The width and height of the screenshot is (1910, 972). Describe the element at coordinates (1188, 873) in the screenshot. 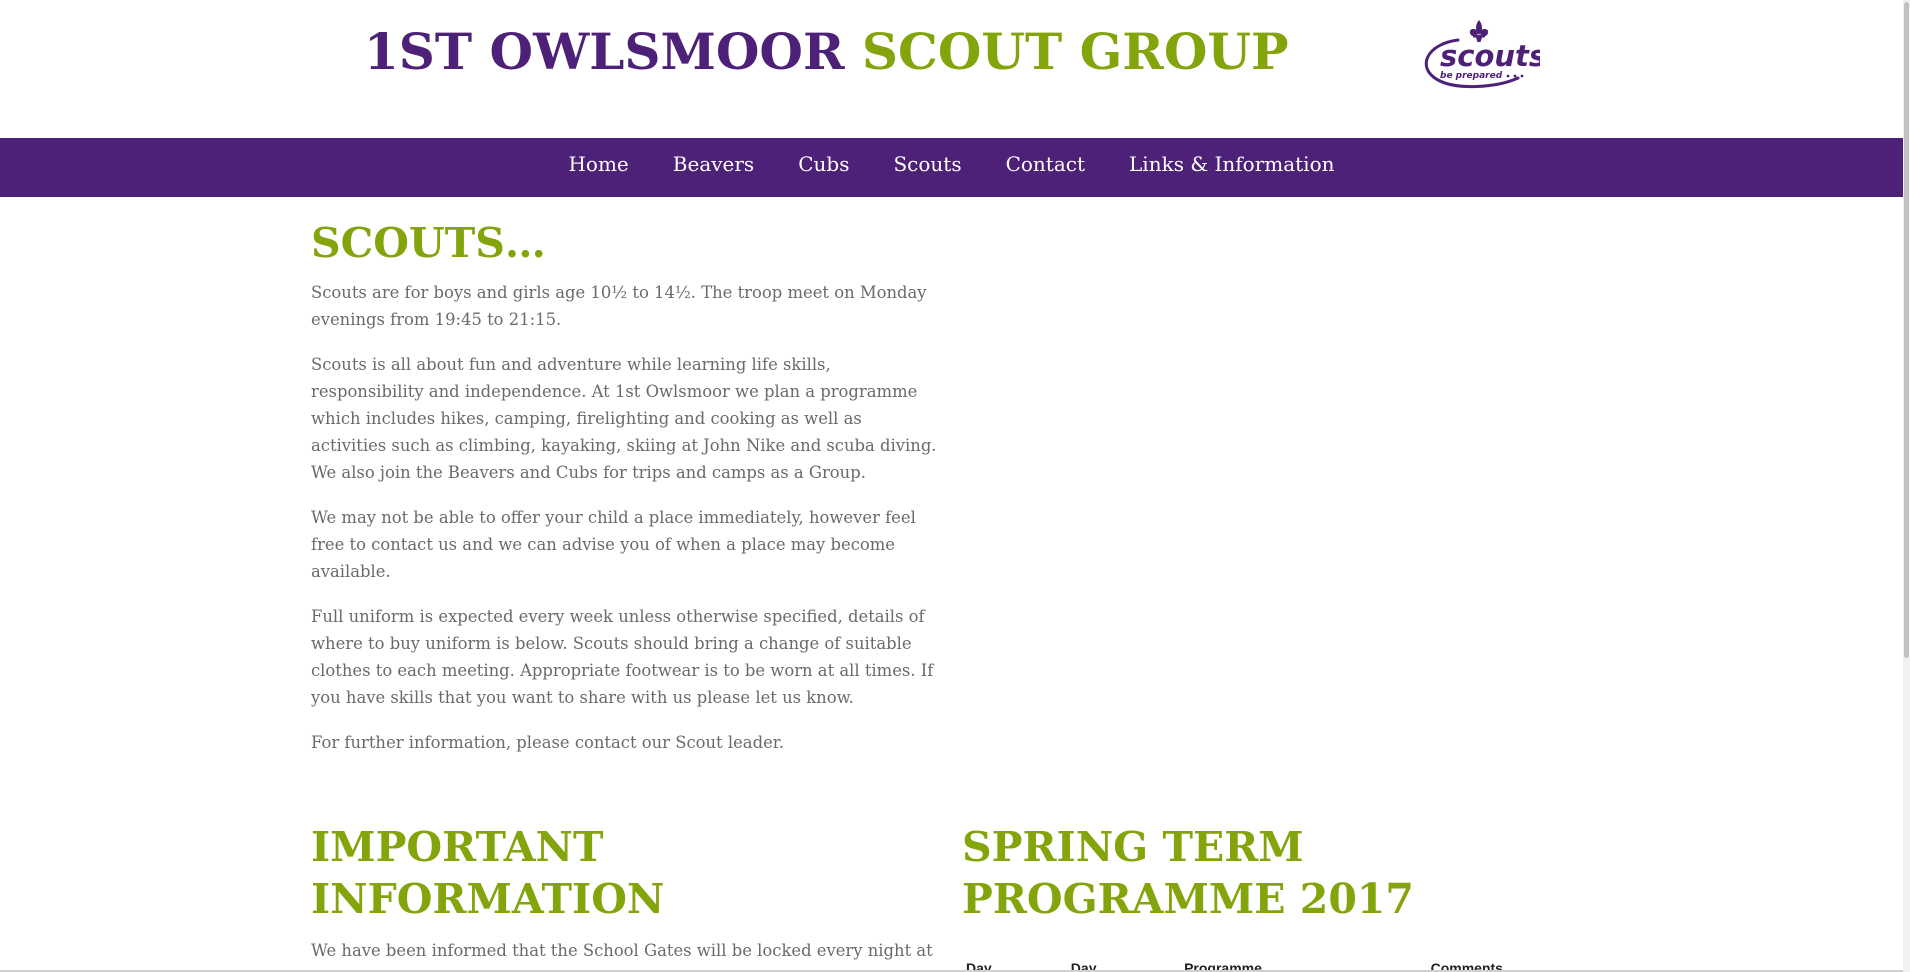

I see `programme-heading: SPRING TERM PROGRAMME 2017` at that location.